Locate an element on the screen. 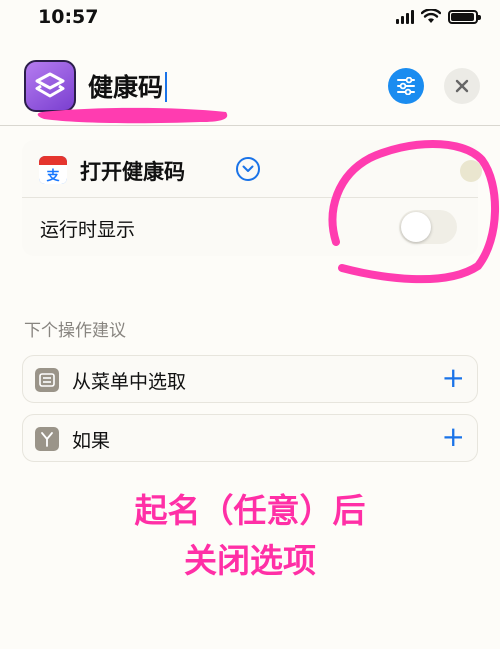  action-label: 打开健康码 is located at coordinates (132, 172).